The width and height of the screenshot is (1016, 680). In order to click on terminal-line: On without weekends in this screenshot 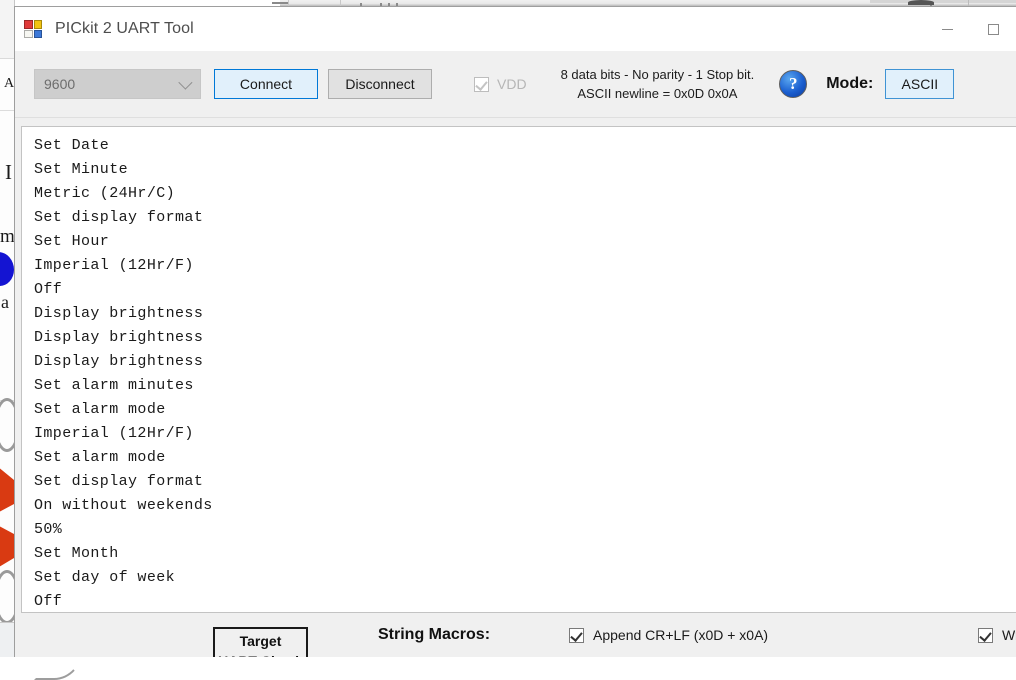, I will do `click(123, 505)`.